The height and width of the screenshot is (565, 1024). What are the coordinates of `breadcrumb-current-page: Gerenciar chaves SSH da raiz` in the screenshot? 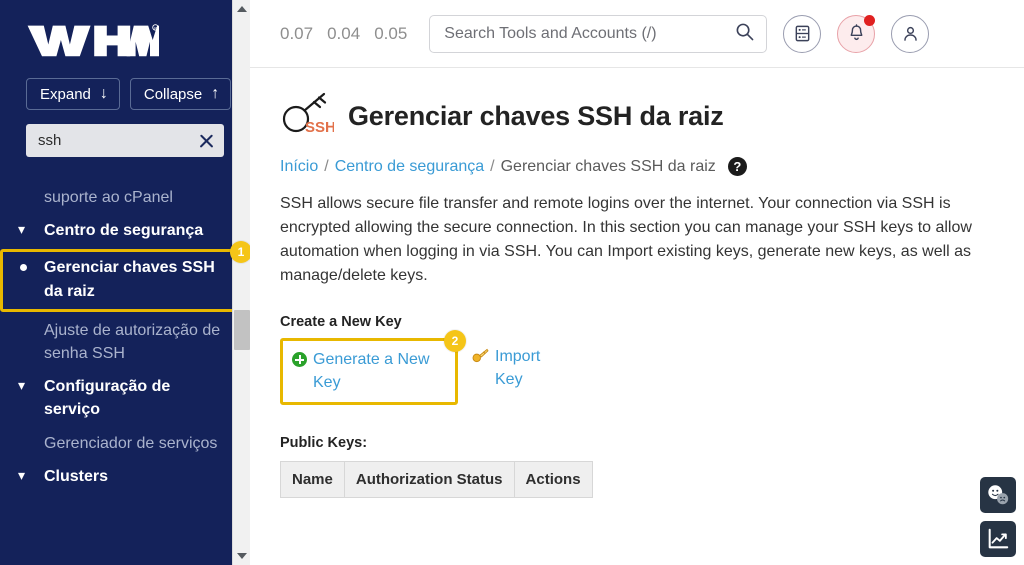 It's located at (608, 166).